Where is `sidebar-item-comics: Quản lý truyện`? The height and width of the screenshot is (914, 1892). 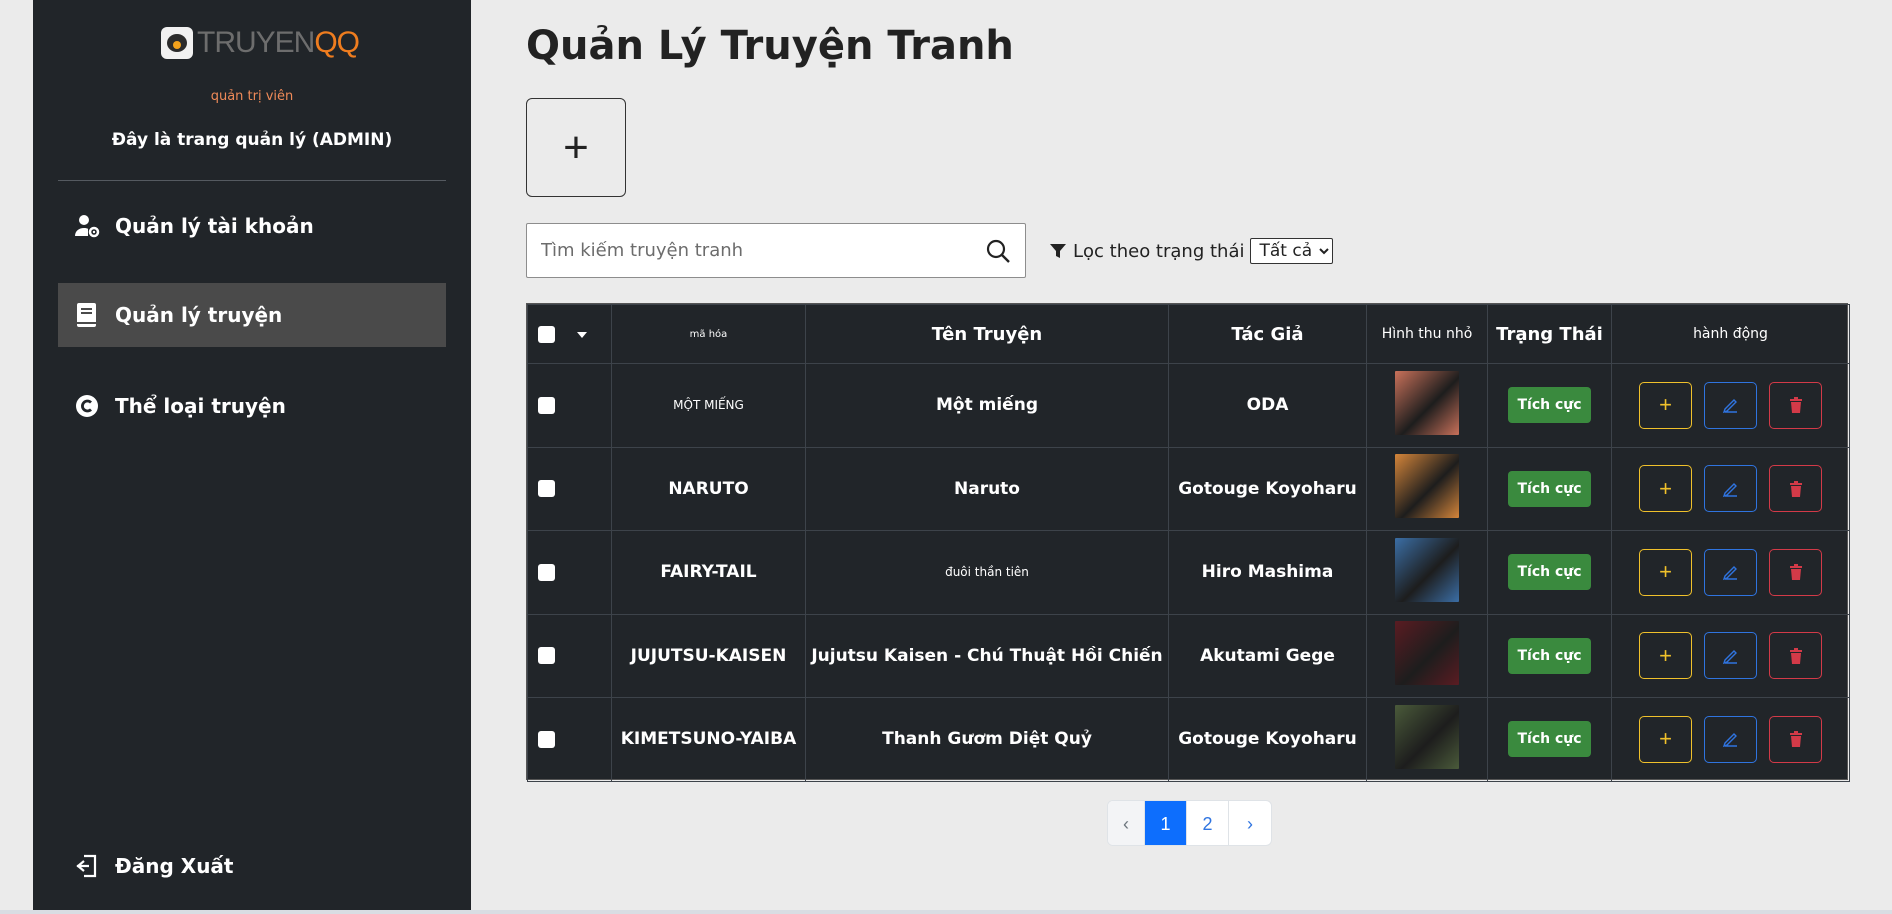
sidebar-item-comics: Quản lý truyện is located at coordinates (252, 315).